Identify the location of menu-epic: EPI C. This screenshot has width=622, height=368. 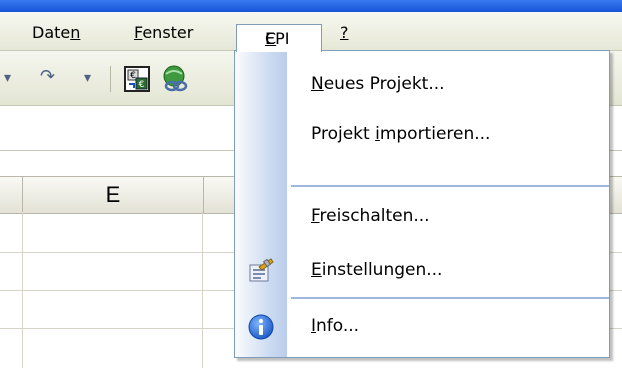
(279, 38).